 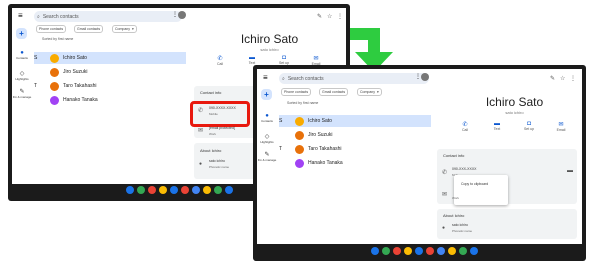 What do you see at coordinates (265, 77) in the screenshot?
I see `menu-icon: ≡` at bounding box center [265, 77].